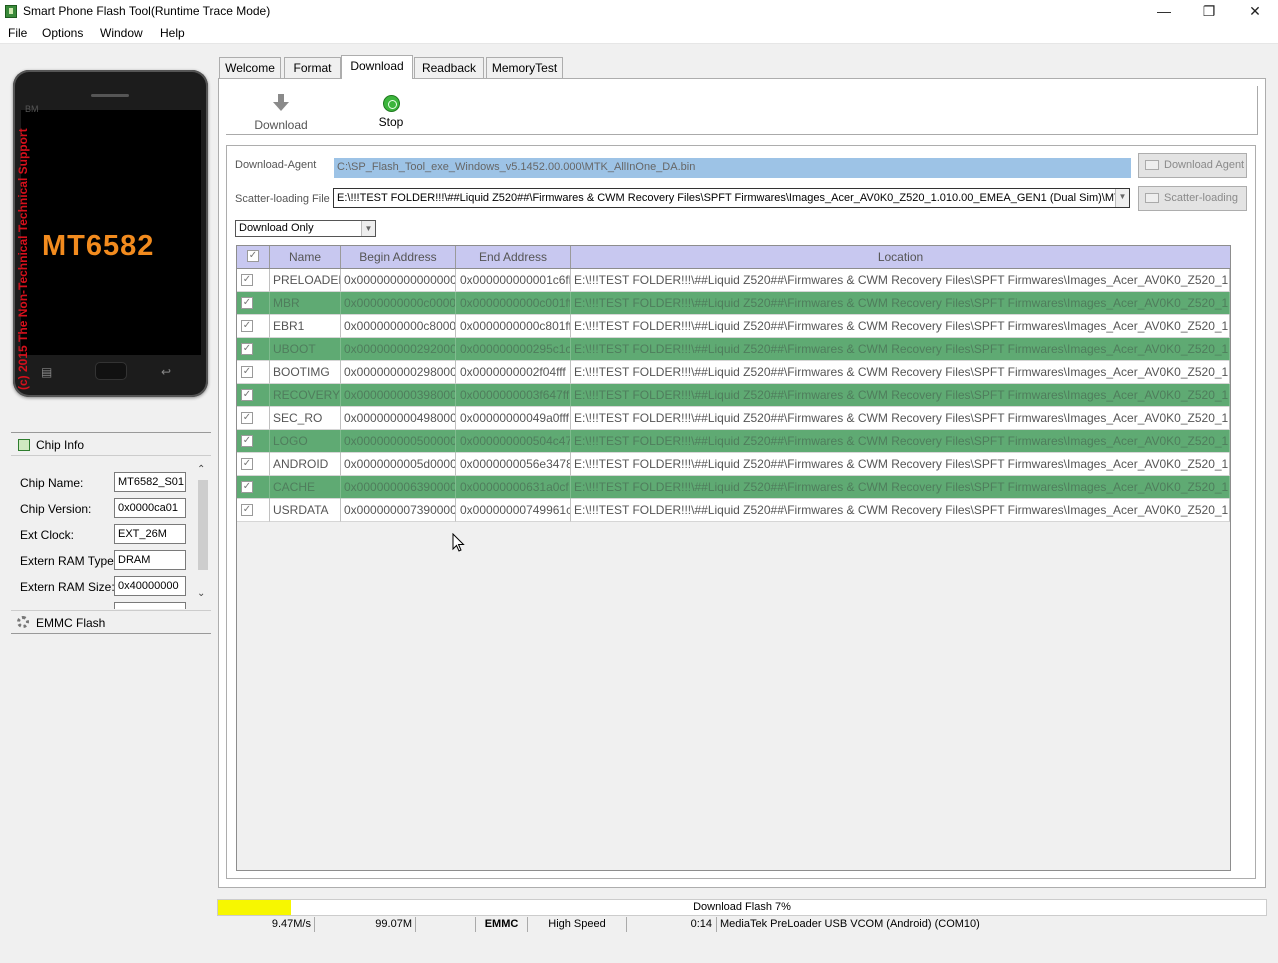 The image size is (1278, 963). What do you see at coordinates (150, 534) in the screenshot?
I see `ext-clock-field: EXT_26M` at bounding box center [150, 534].